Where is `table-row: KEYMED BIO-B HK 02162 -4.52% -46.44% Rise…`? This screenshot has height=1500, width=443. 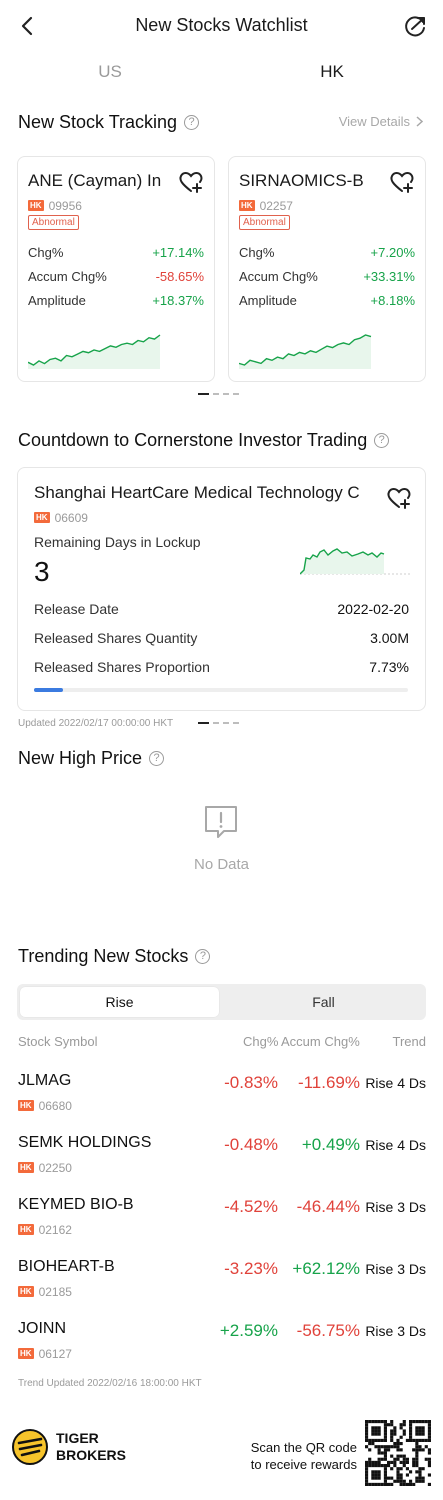
table-row: KEYMED BIO-B HK 02162 -4.52% -46.44% Rise… is located at coordinates (221, 1220).